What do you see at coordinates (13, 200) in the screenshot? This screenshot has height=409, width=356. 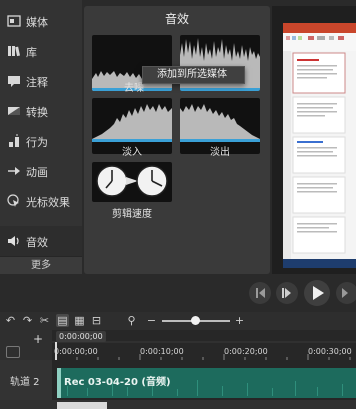 I see `cursor-effect-icon` at bounding box center [13, 200].